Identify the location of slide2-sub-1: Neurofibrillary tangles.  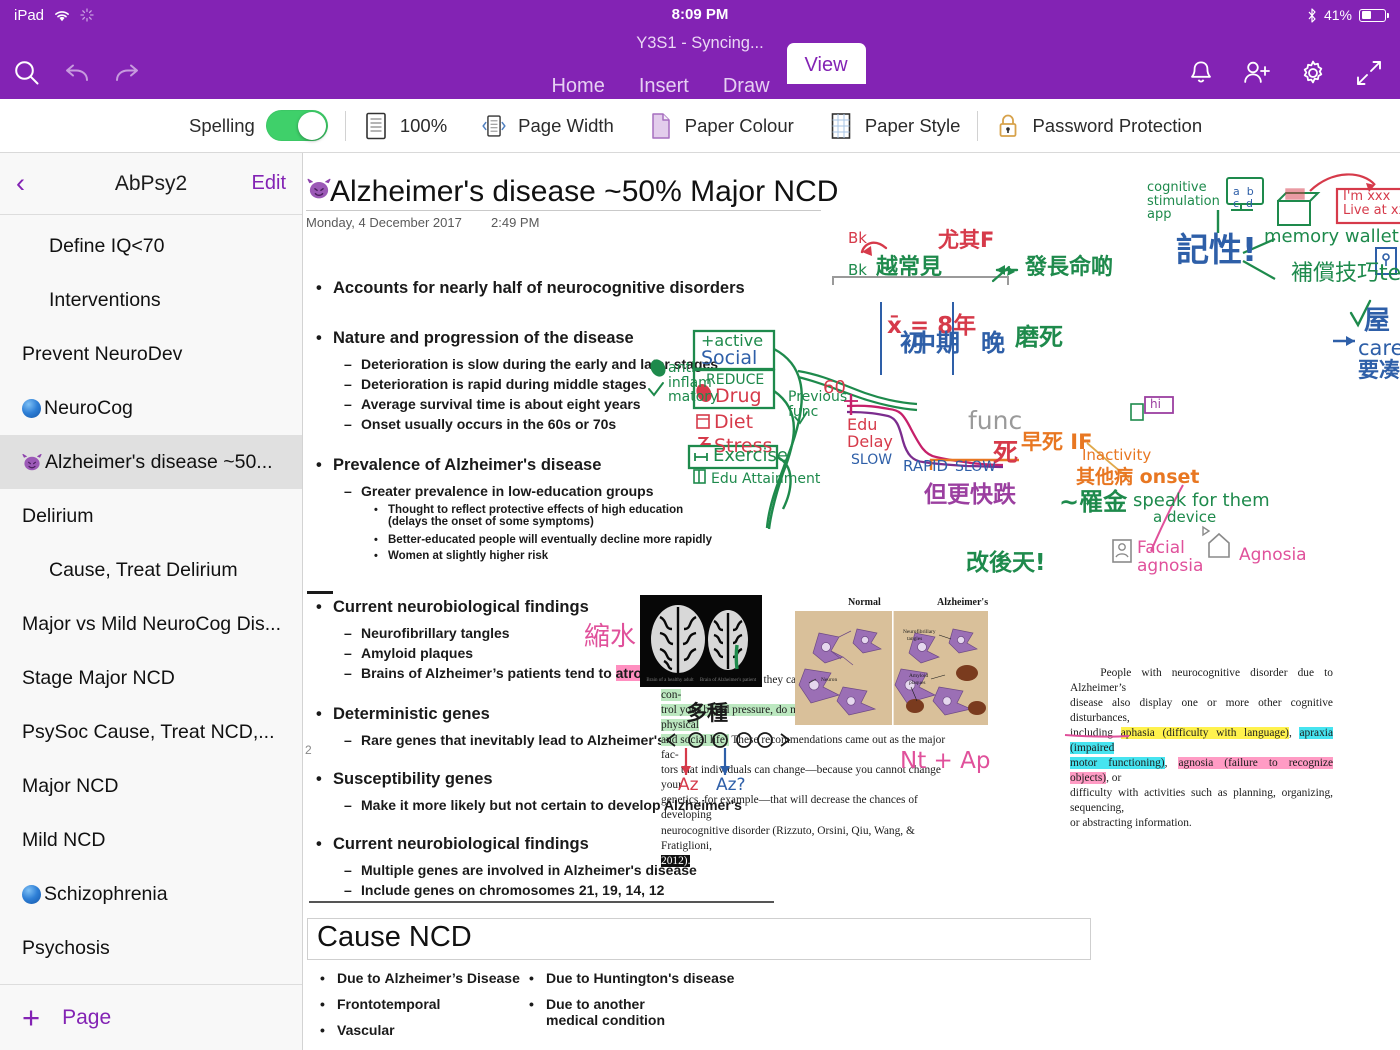
(427, 633).